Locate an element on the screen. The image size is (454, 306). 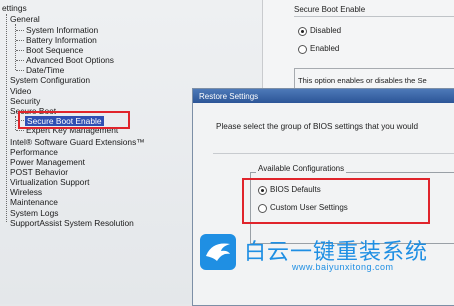
radio-enabled is located at coordinates (302, 49).